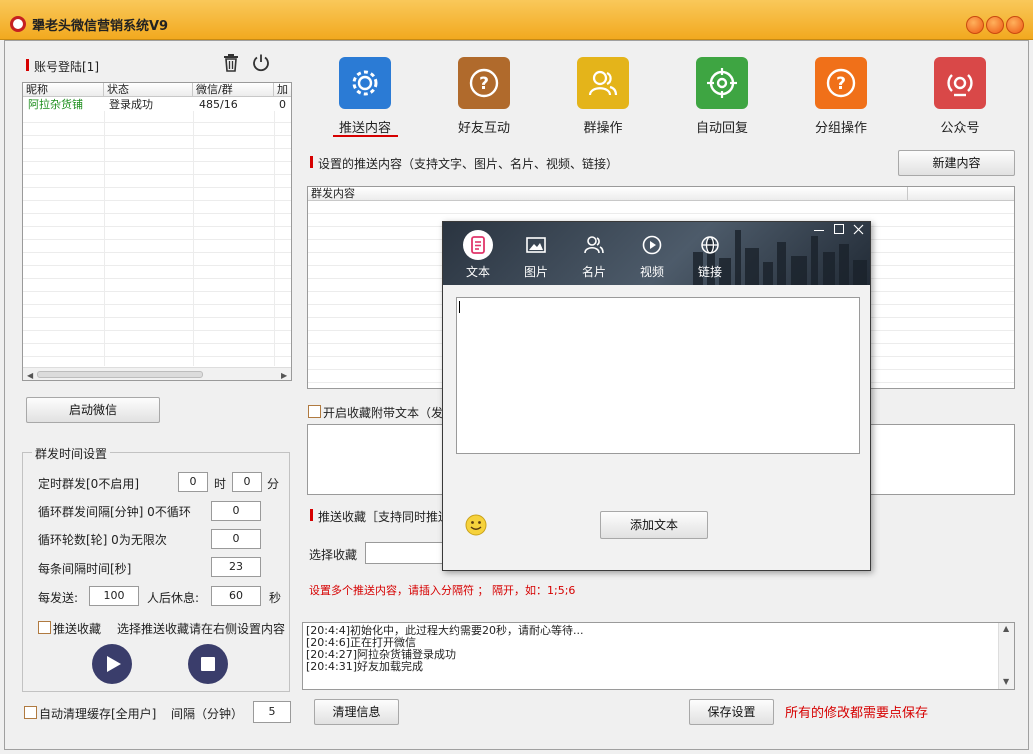 The height and width of the screenshot is (754, 1033). What do you see at coordinates (1006, 681) in the screenshot?
I see `scroll-down-icon: ▼` at bounding box center [1006, 681].